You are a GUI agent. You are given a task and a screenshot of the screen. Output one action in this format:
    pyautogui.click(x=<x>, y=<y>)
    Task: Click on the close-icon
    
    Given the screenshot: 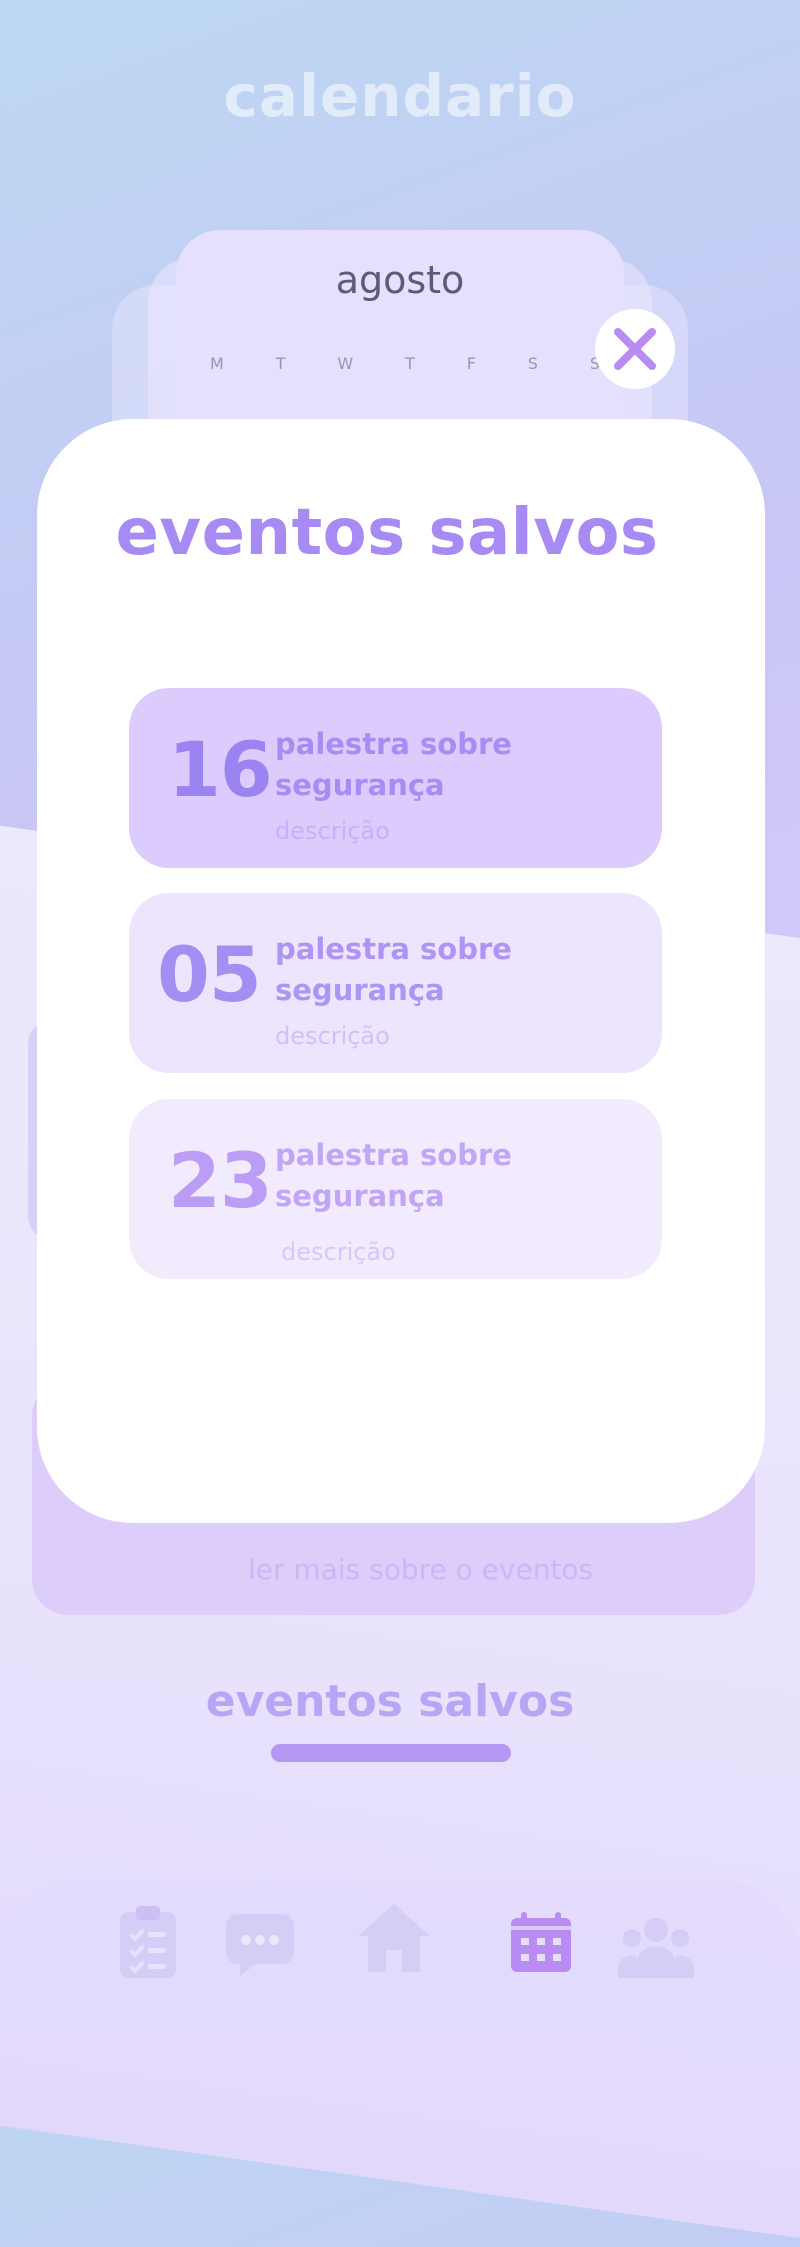 What is the action you would take?
    pyautogui.click(x=635, y=349)
    